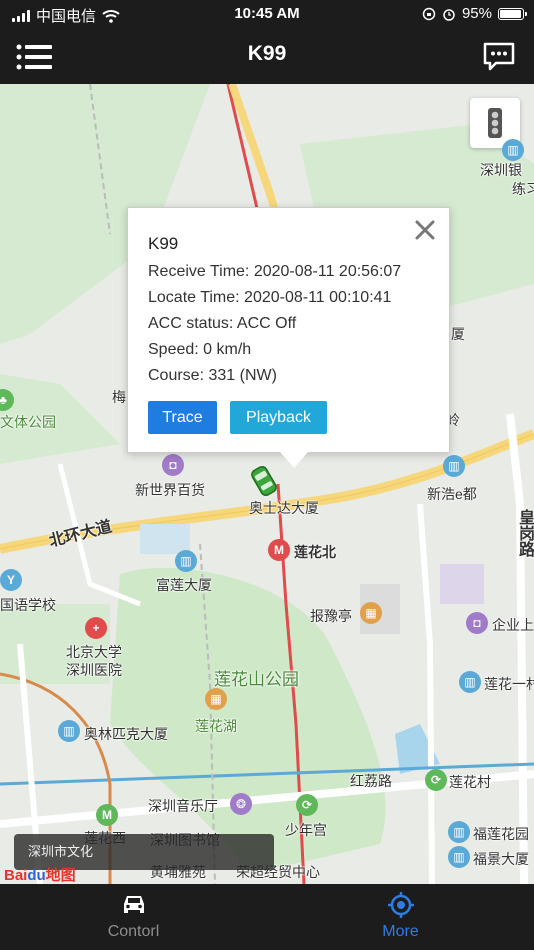 This screenshot has height=950, width=534. I want to click on map-label: 文体公园, so click(28, 422).